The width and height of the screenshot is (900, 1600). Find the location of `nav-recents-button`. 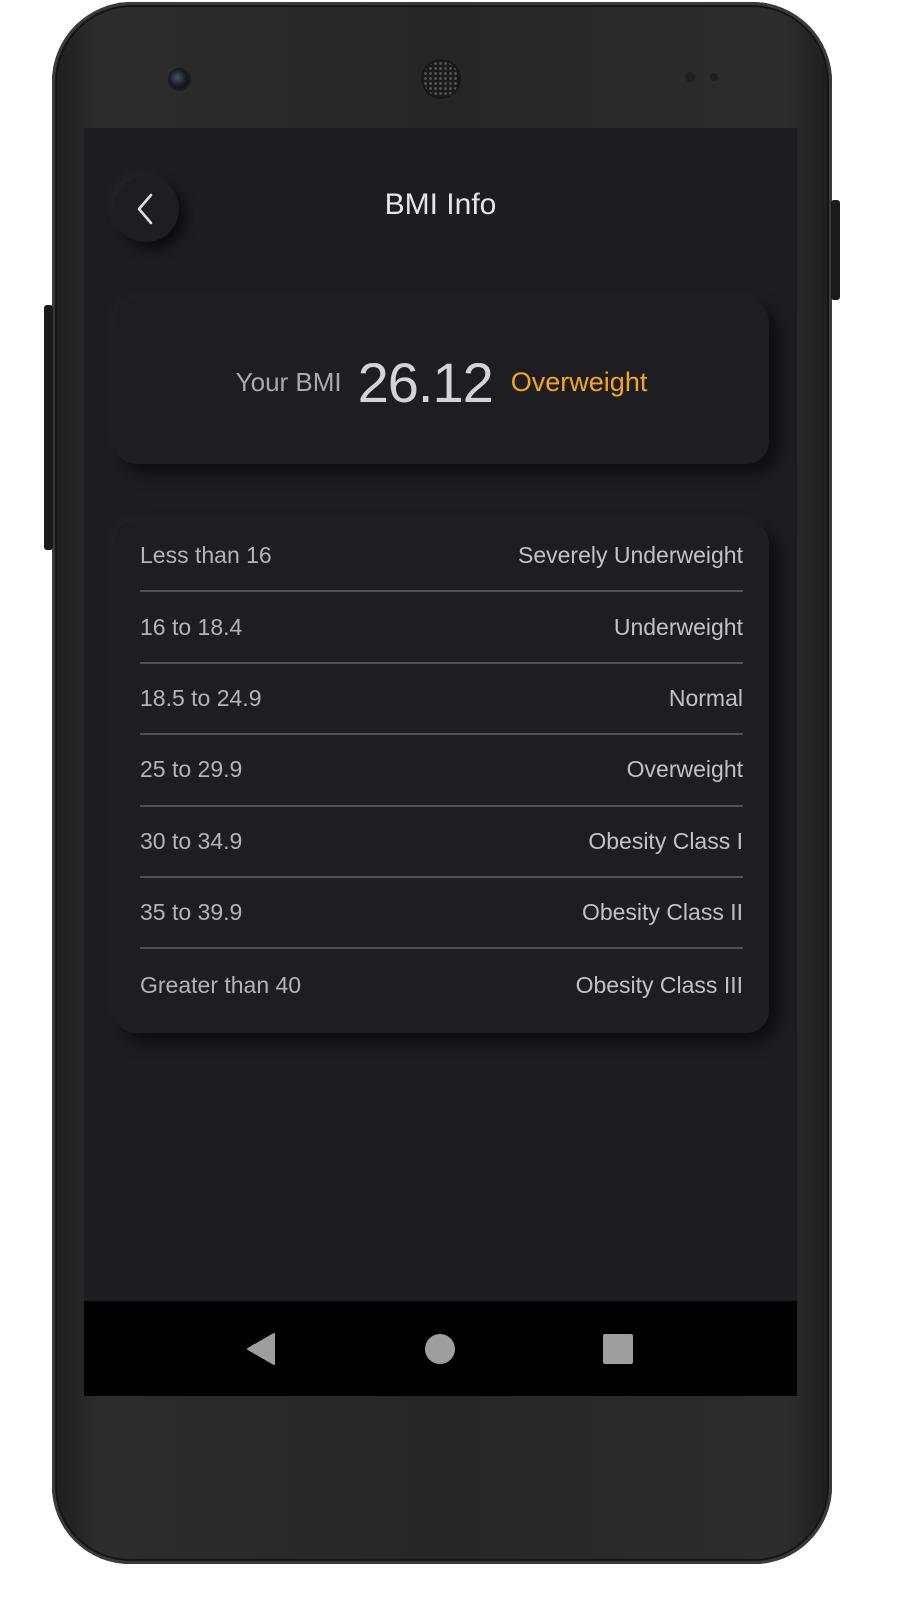

nav-recents-button is located at coordinates (618, 1349).